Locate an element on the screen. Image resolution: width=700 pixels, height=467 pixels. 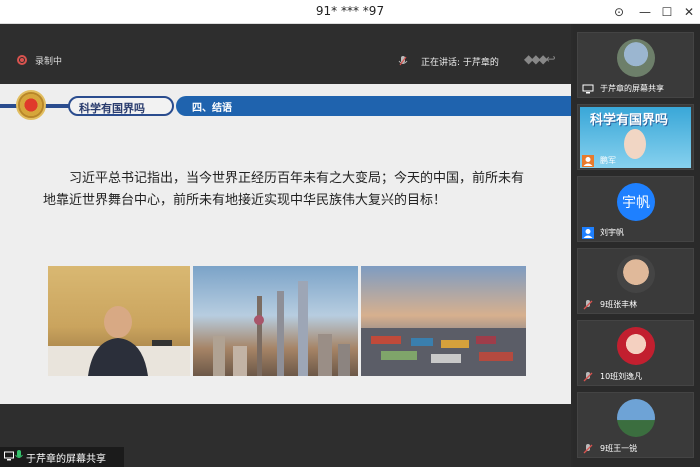
skyline-photo is located at coordinates (275, 321).